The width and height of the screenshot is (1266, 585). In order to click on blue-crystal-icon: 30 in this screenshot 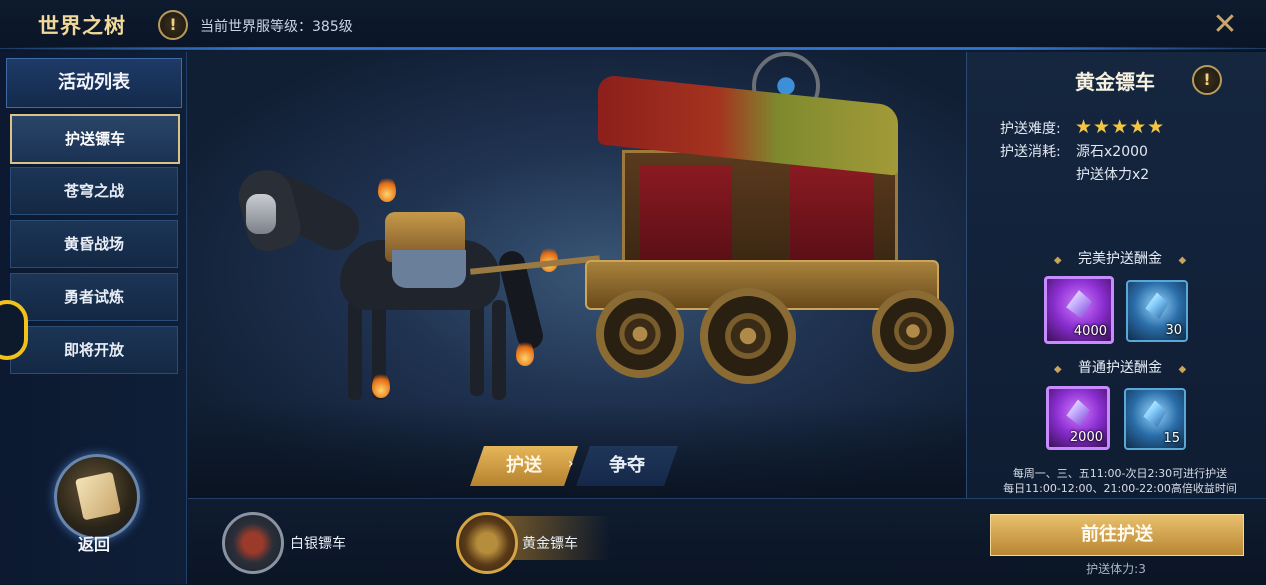, I will do `click(1157, 311)`.